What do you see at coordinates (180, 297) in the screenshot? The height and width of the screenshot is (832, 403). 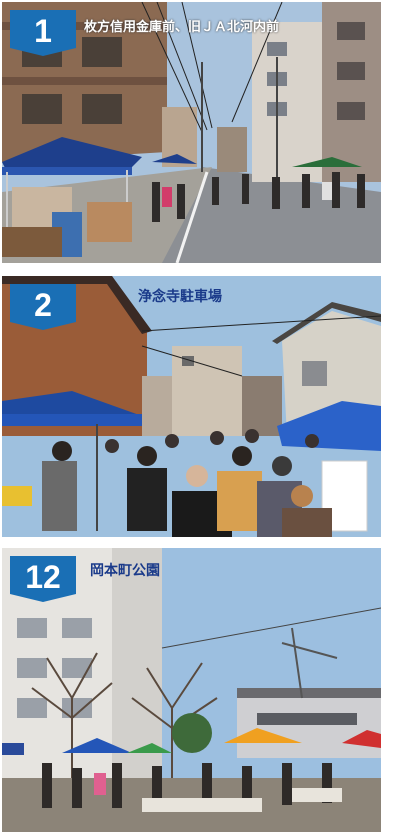 I see `location-caption: 浄念寺駐車場` at bounding box center [180, 297].